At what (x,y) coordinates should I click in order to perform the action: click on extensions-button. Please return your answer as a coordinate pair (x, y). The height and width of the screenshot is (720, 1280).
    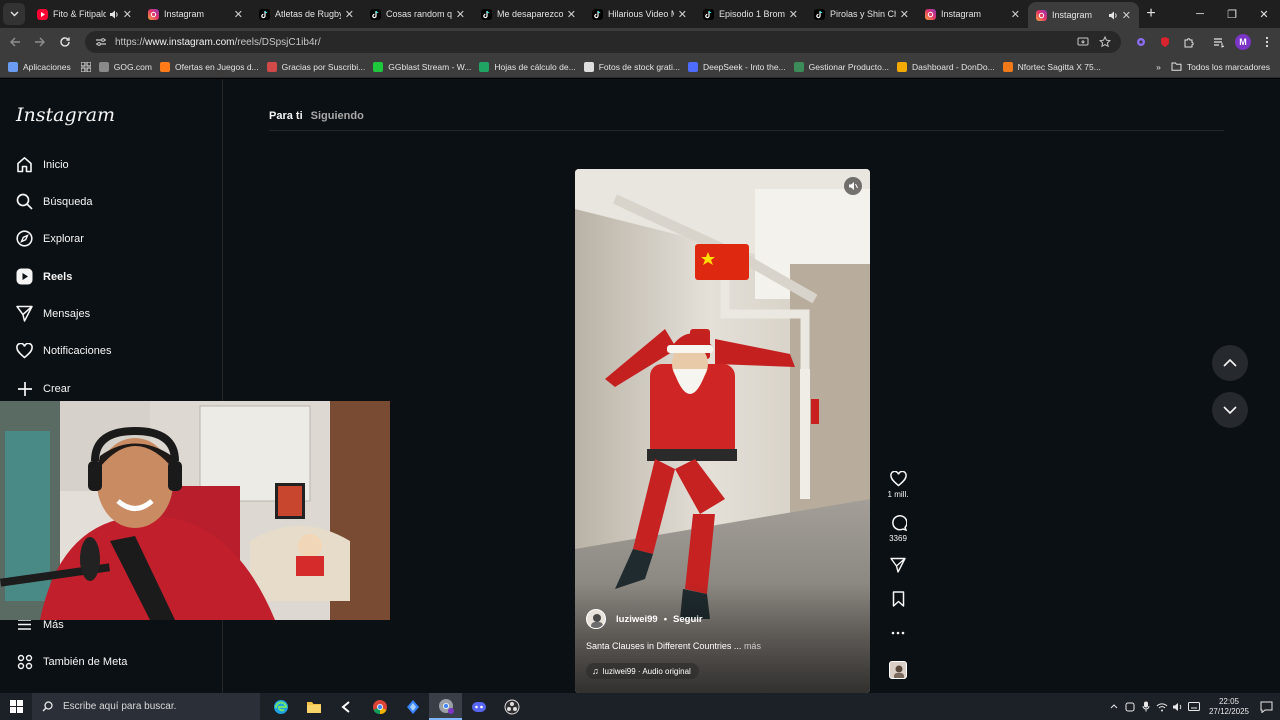
    Looking at the image, I should click on (1189, 42).